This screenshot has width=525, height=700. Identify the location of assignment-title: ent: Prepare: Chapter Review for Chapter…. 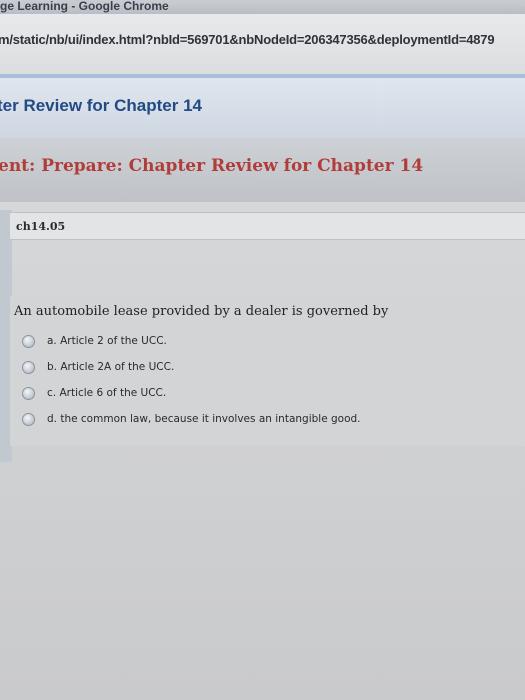
(212, 166).